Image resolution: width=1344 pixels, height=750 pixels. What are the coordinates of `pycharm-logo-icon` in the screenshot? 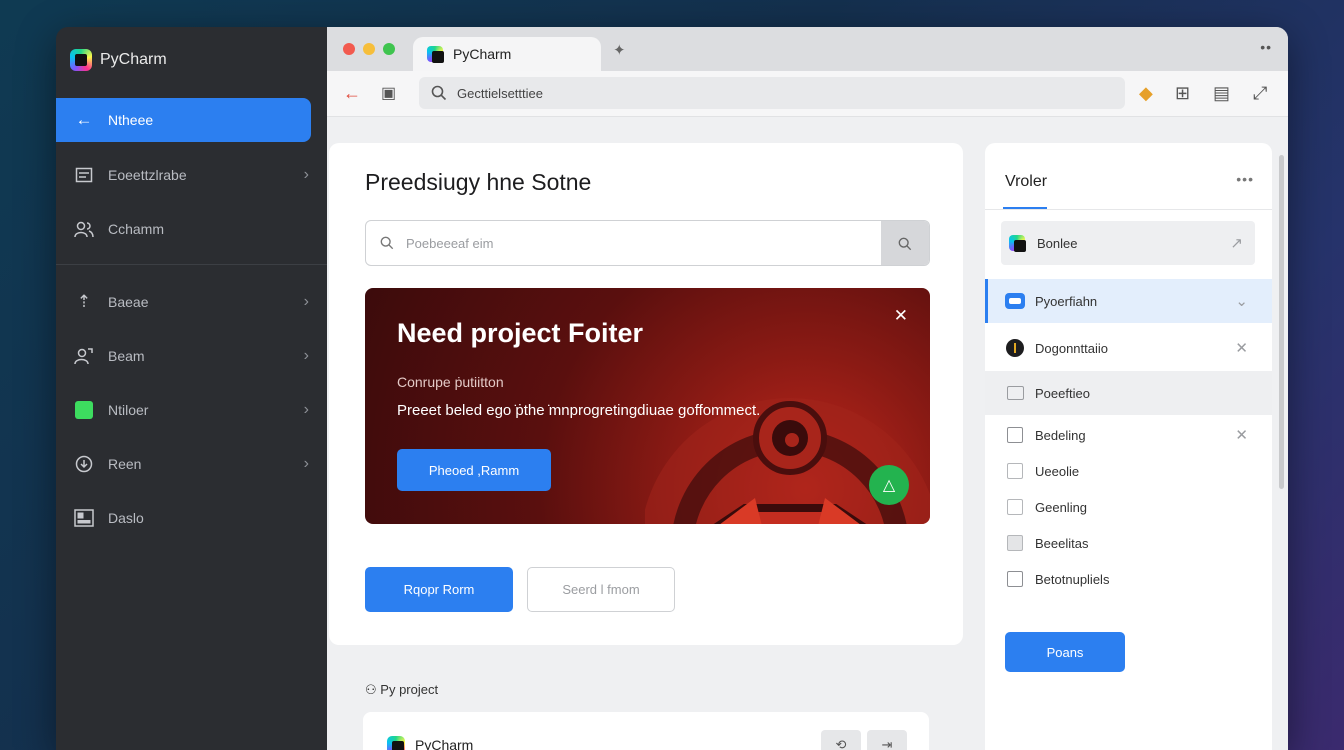 It's located at (81, 60).